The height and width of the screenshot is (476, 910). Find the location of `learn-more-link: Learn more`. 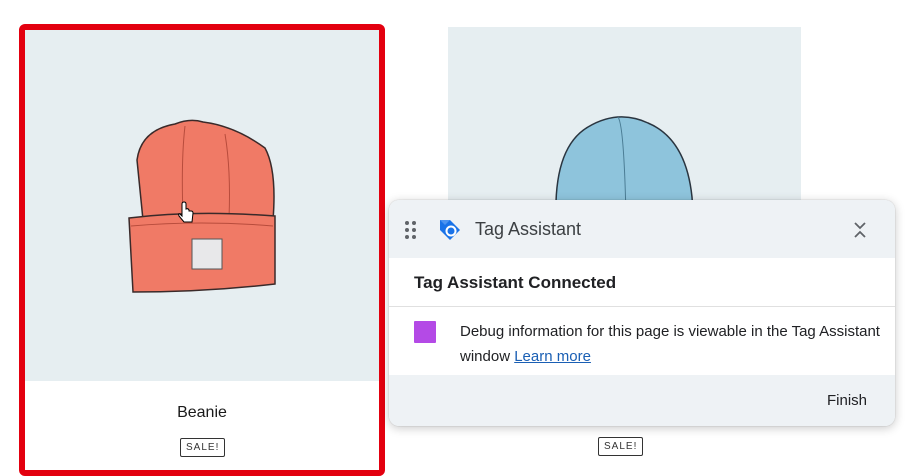

learn-more-link: Learn more is located at coordinates (552, 356).